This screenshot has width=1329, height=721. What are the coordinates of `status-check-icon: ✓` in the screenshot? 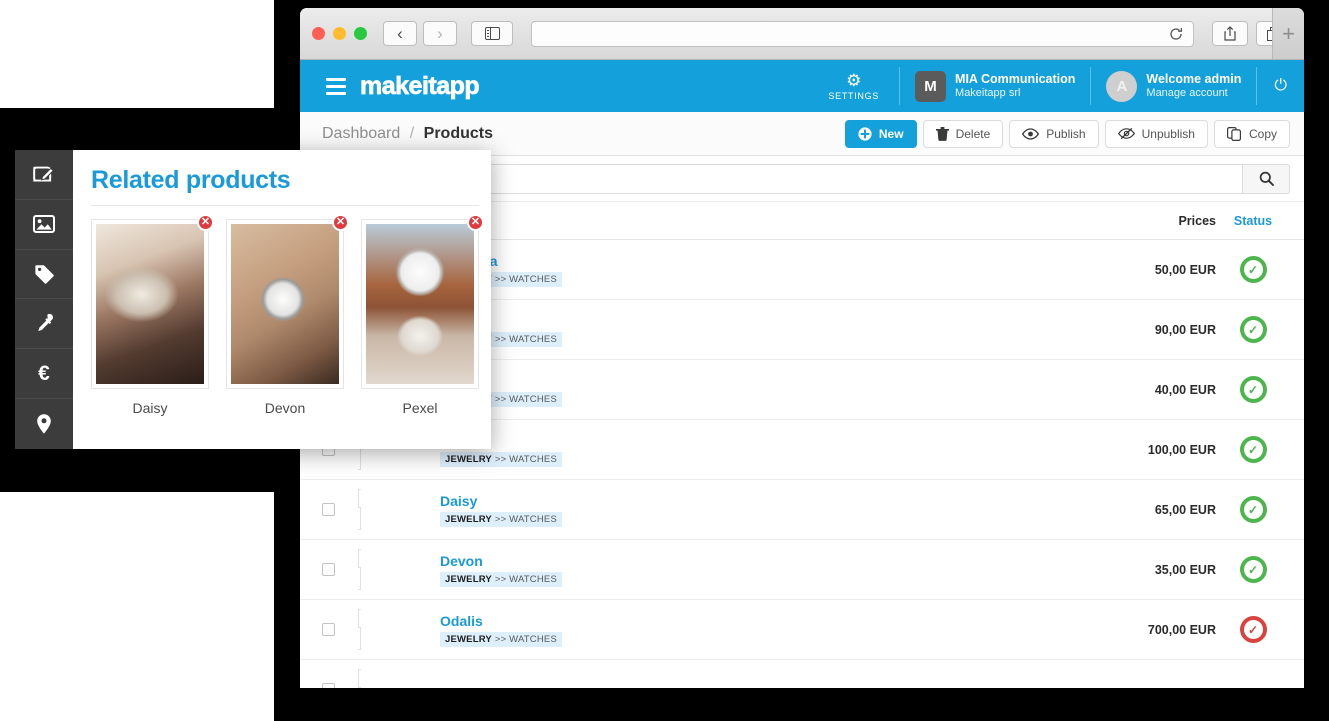 It's located at (1253, 629).